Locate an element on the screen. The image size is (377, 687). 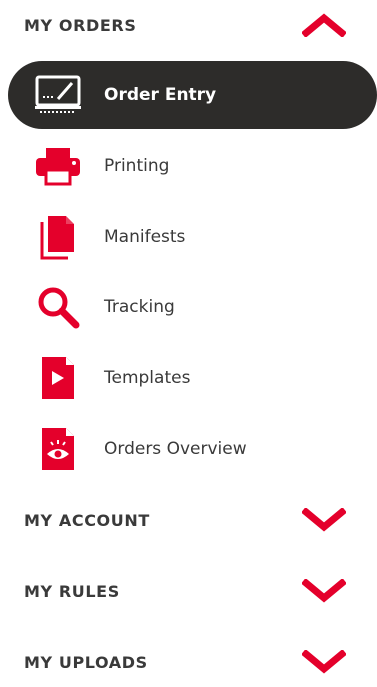
eye-document-icon is located at coordinates (58, 449).